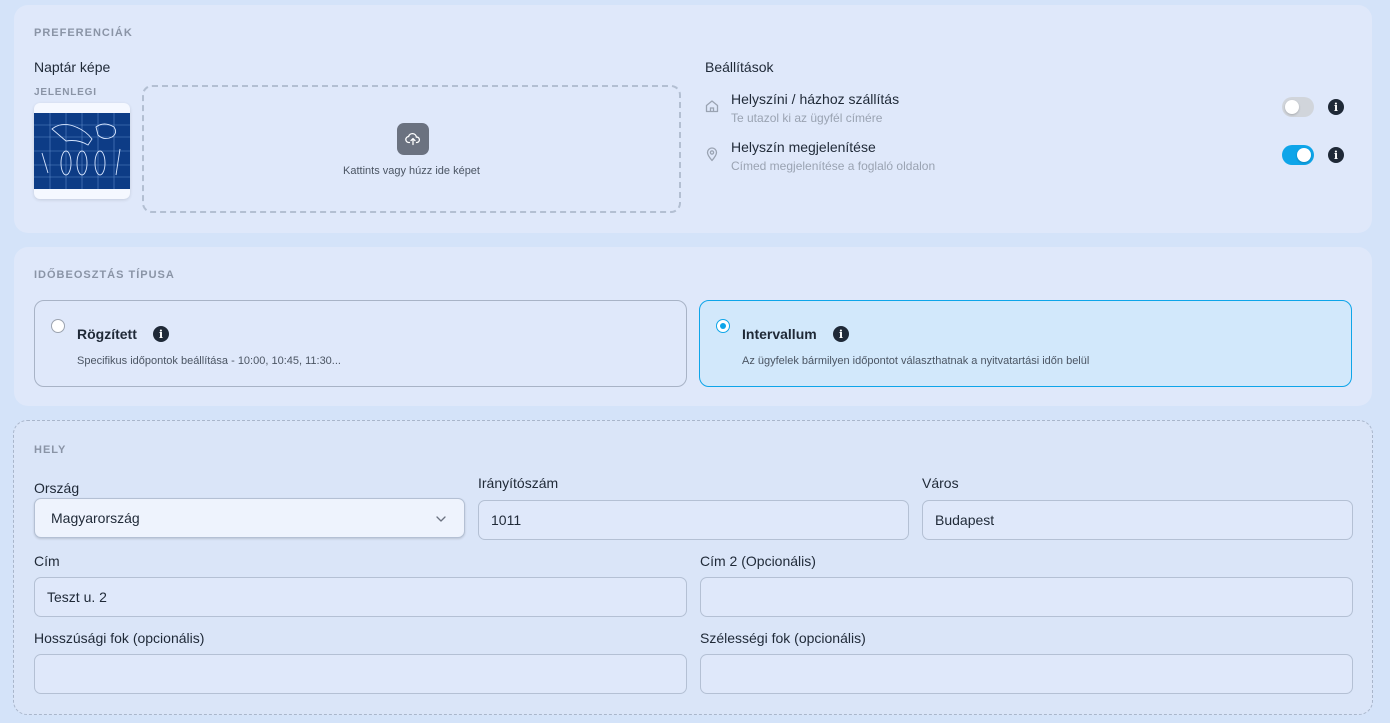 This screenshot has width=1390, height=723. I want to click on show-location-toggle, so click(1298, 155).